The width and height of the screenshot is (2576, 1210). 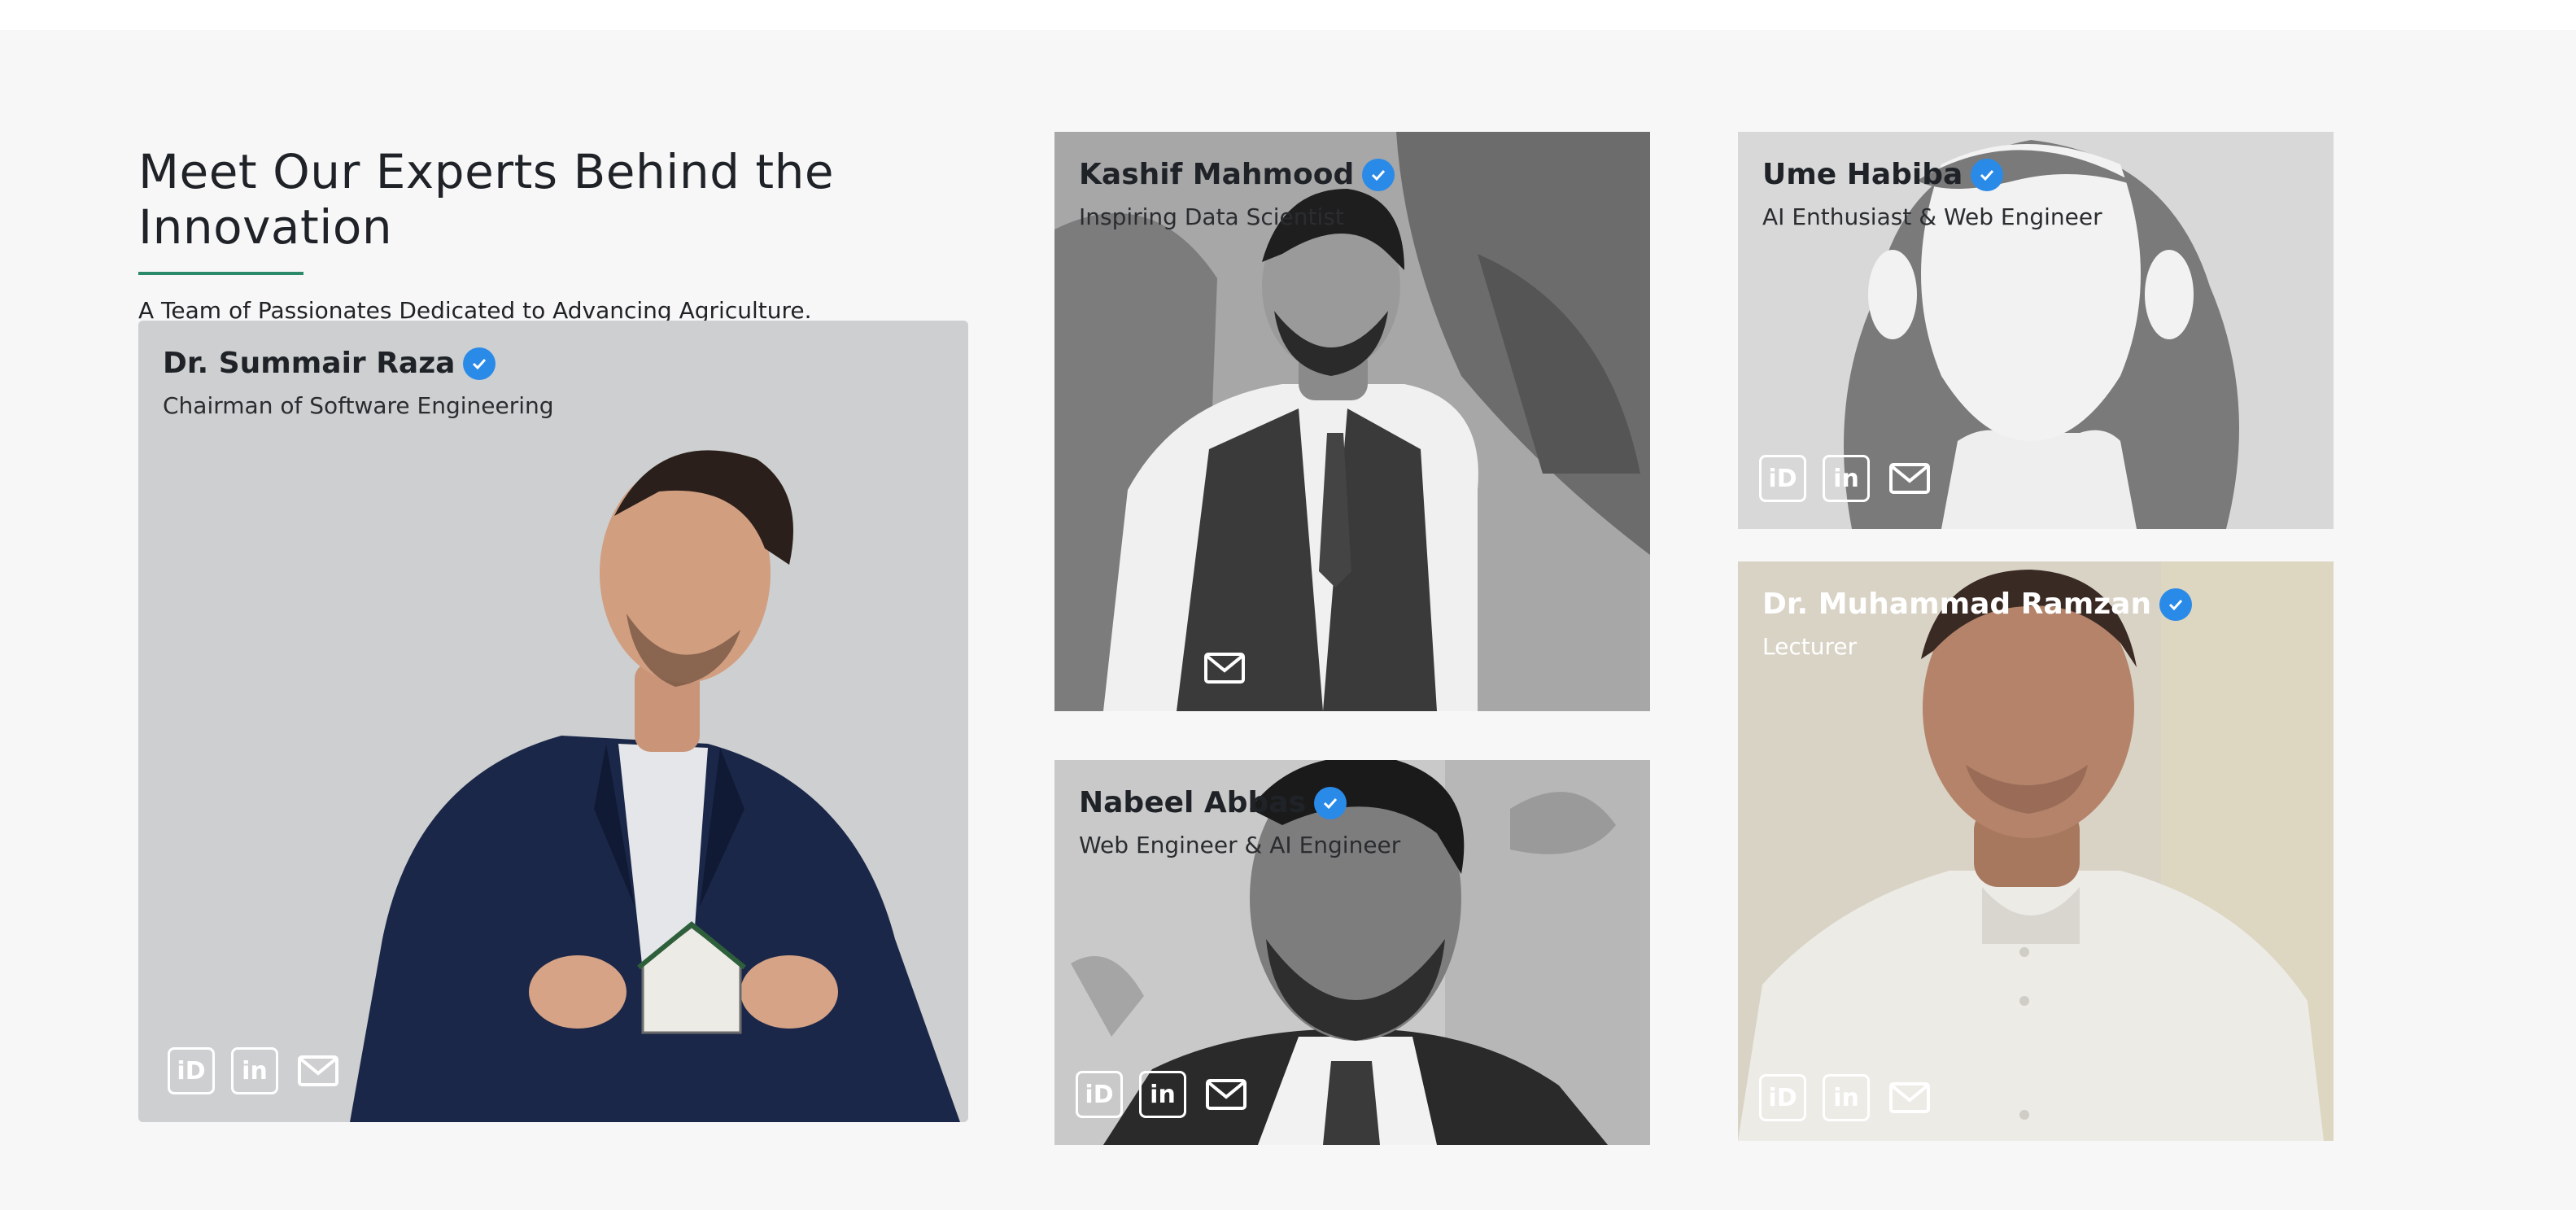 I want to click on member-name: Kashif Mahmood, so click(x=1237, y=174).